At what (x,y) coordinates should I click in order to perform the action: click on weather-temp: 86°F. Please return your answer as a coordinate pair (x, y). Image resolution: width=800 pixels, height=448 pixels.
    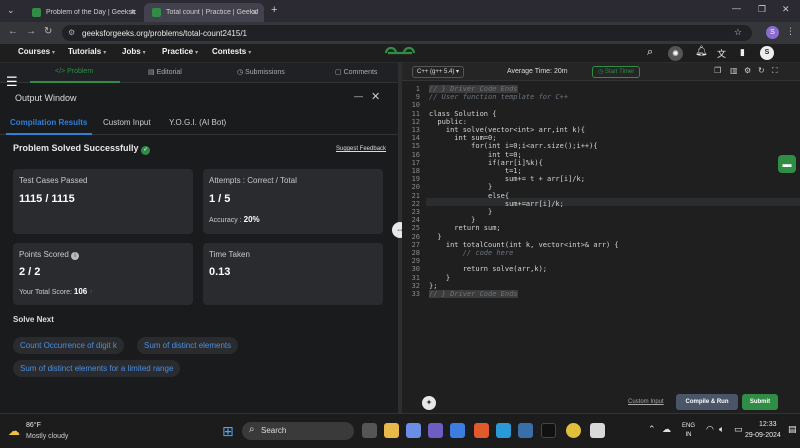
    Looking at the image, I should click on (33, 425).